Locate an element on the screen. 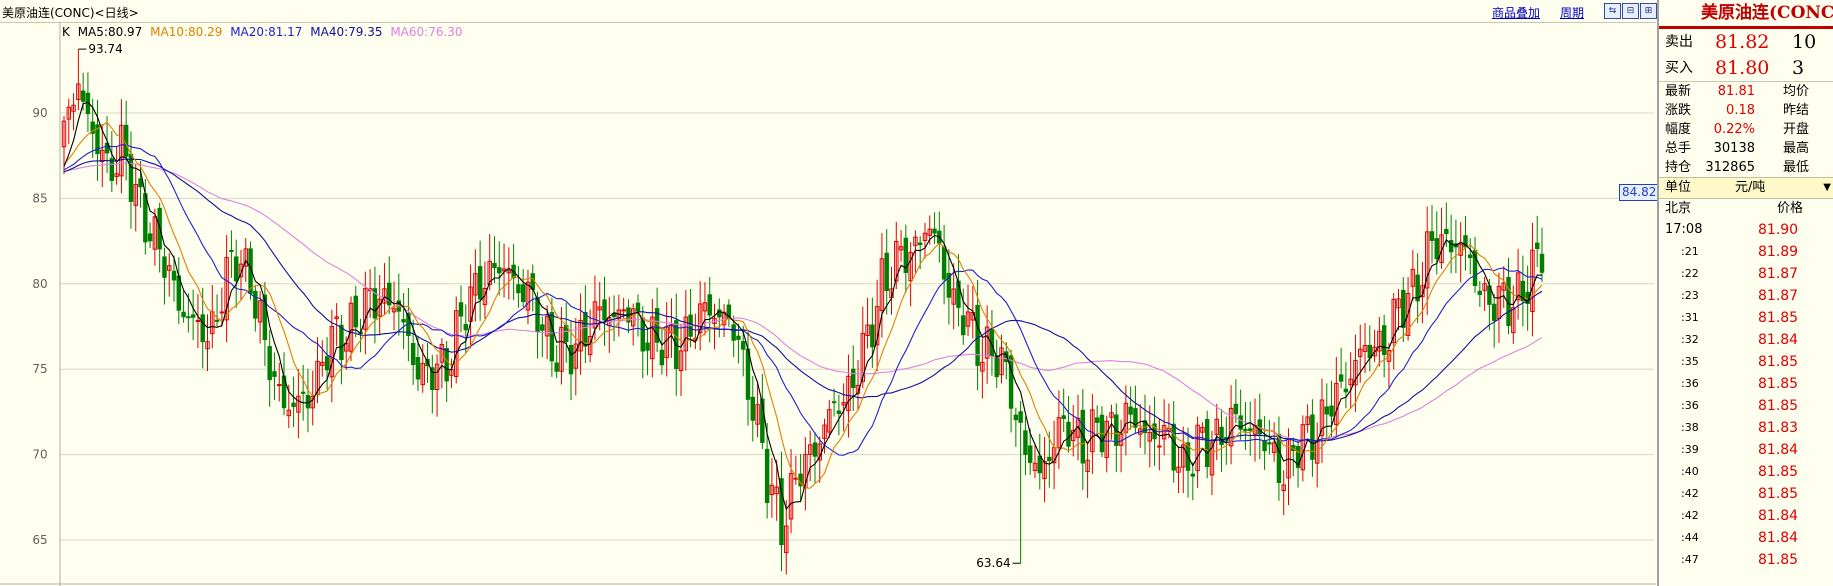  quote-row-value: 0.22% is located at coordinates (1734, 129).